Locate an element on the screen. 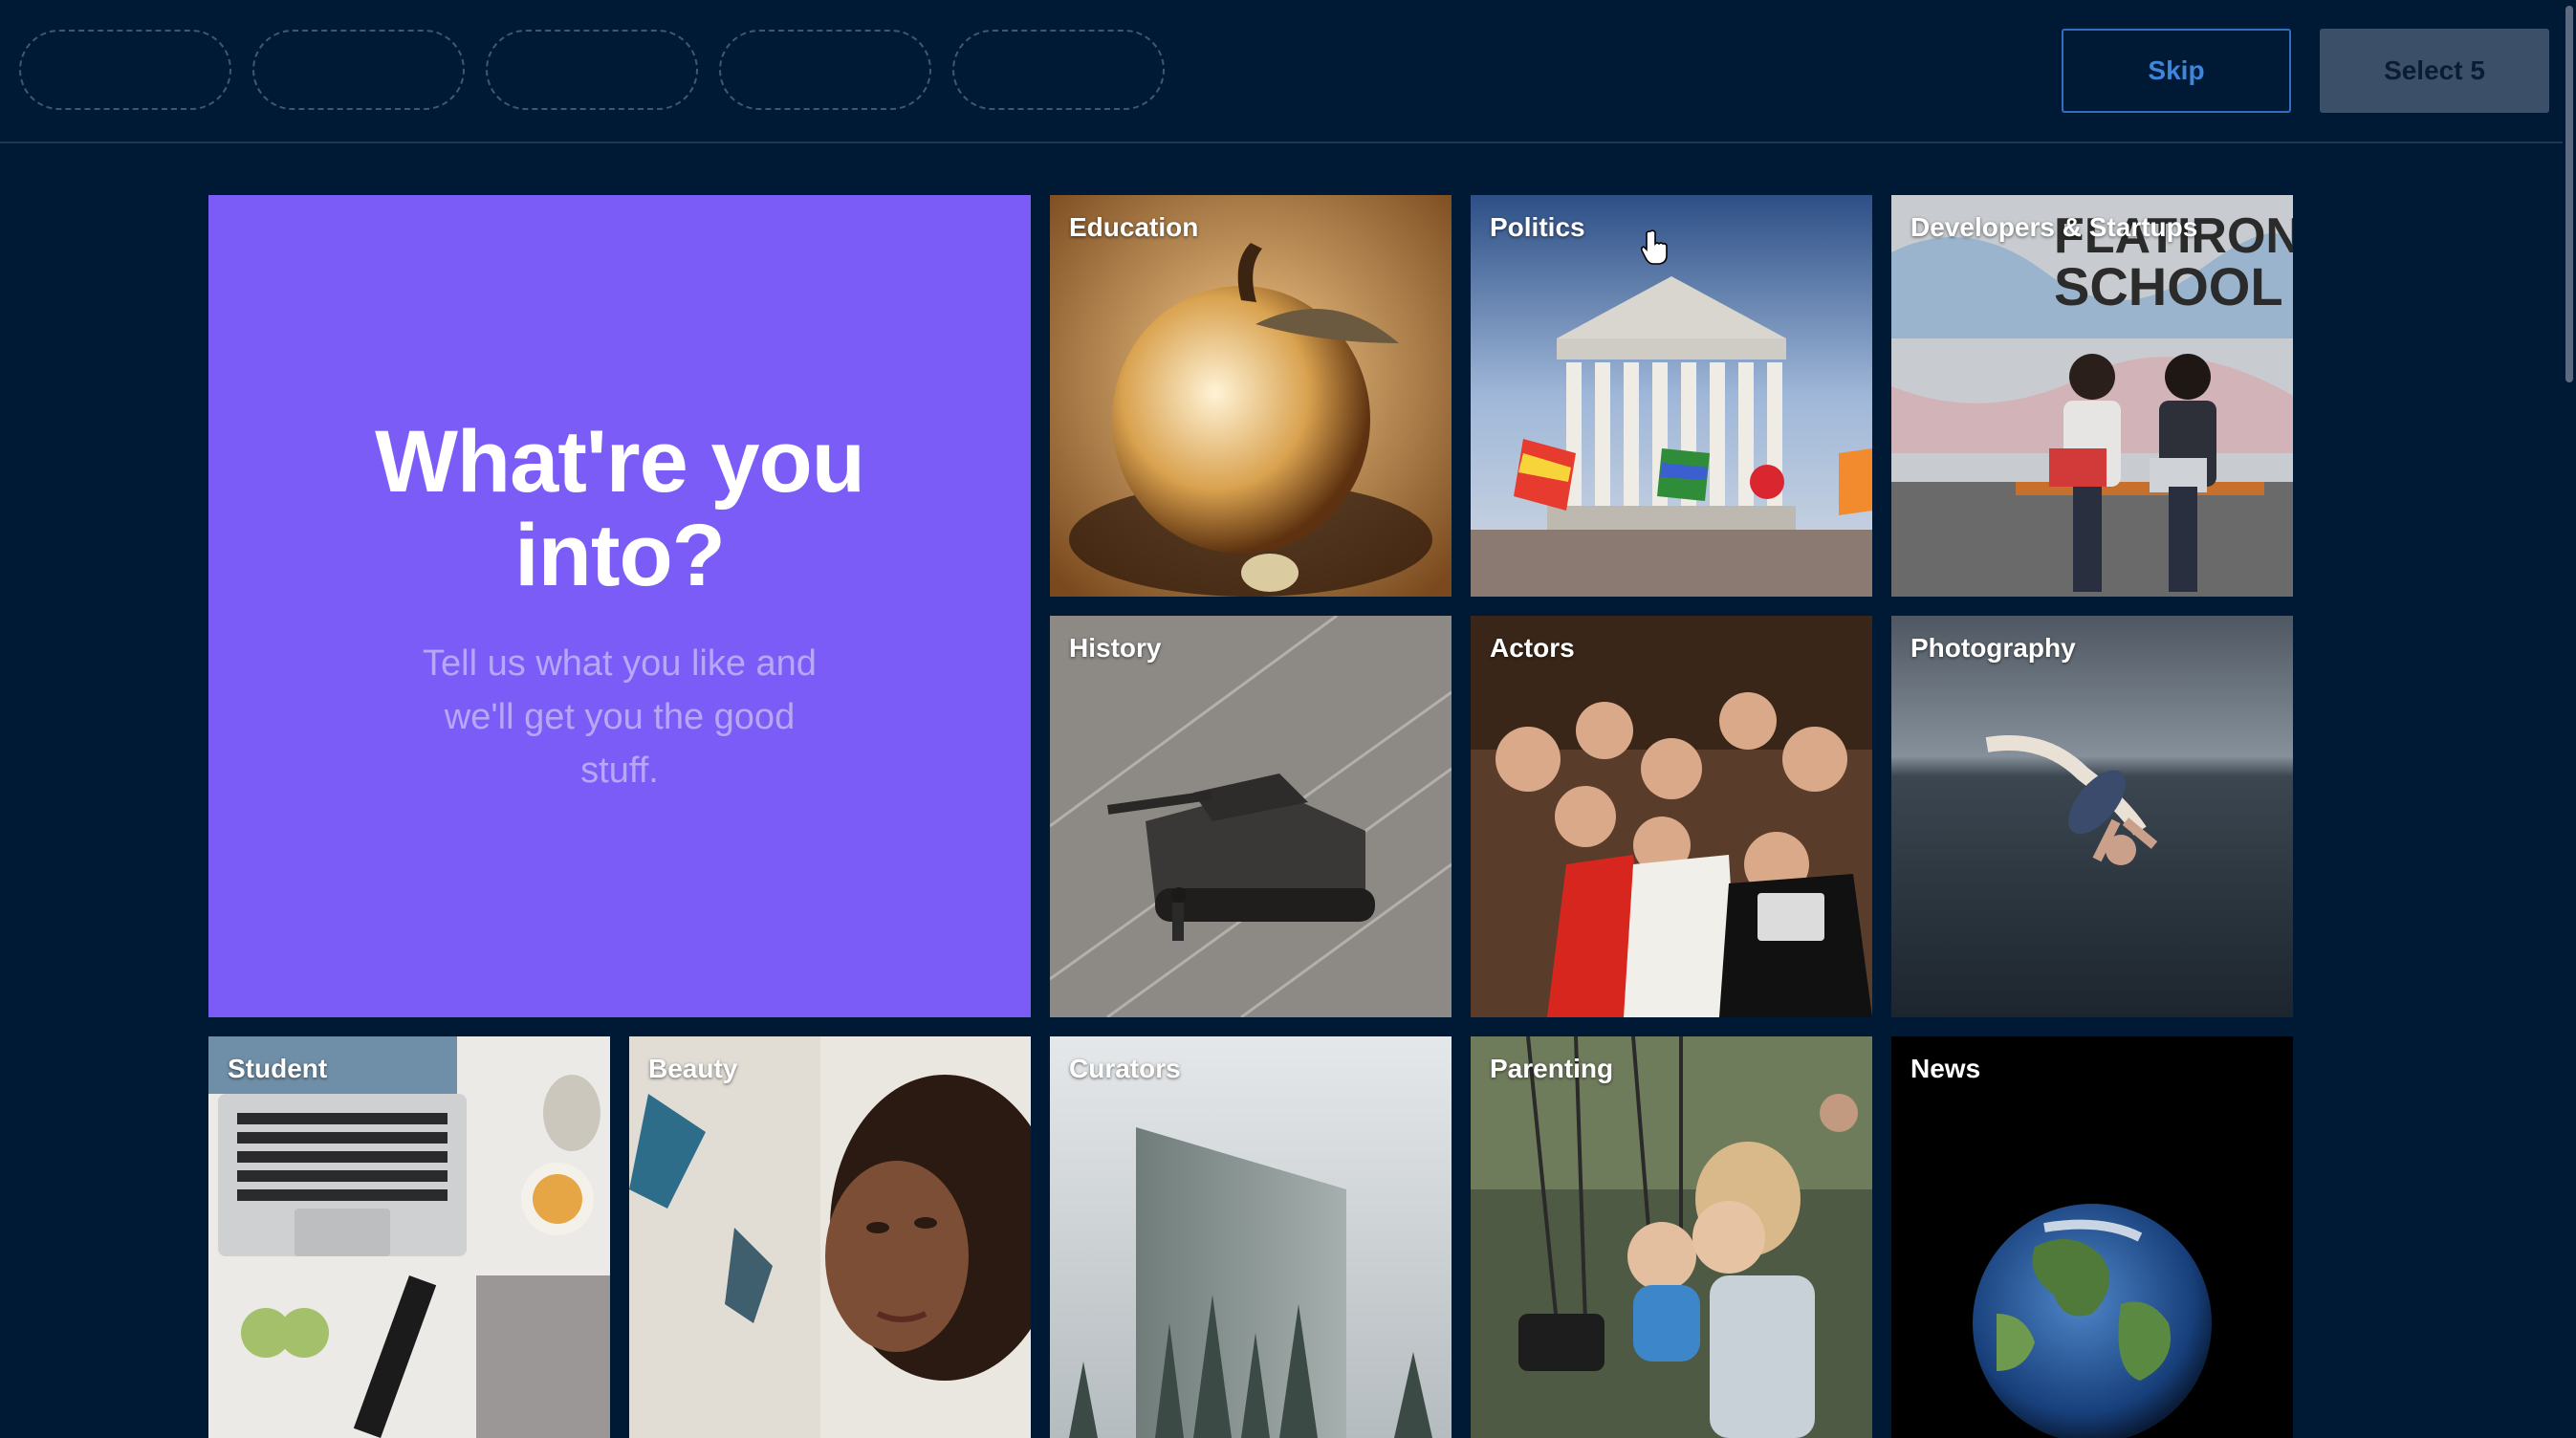 This screenshot has height=1438, width=2576. topic-tile-beauty: Beauty is located at coordinates (830, 1237).